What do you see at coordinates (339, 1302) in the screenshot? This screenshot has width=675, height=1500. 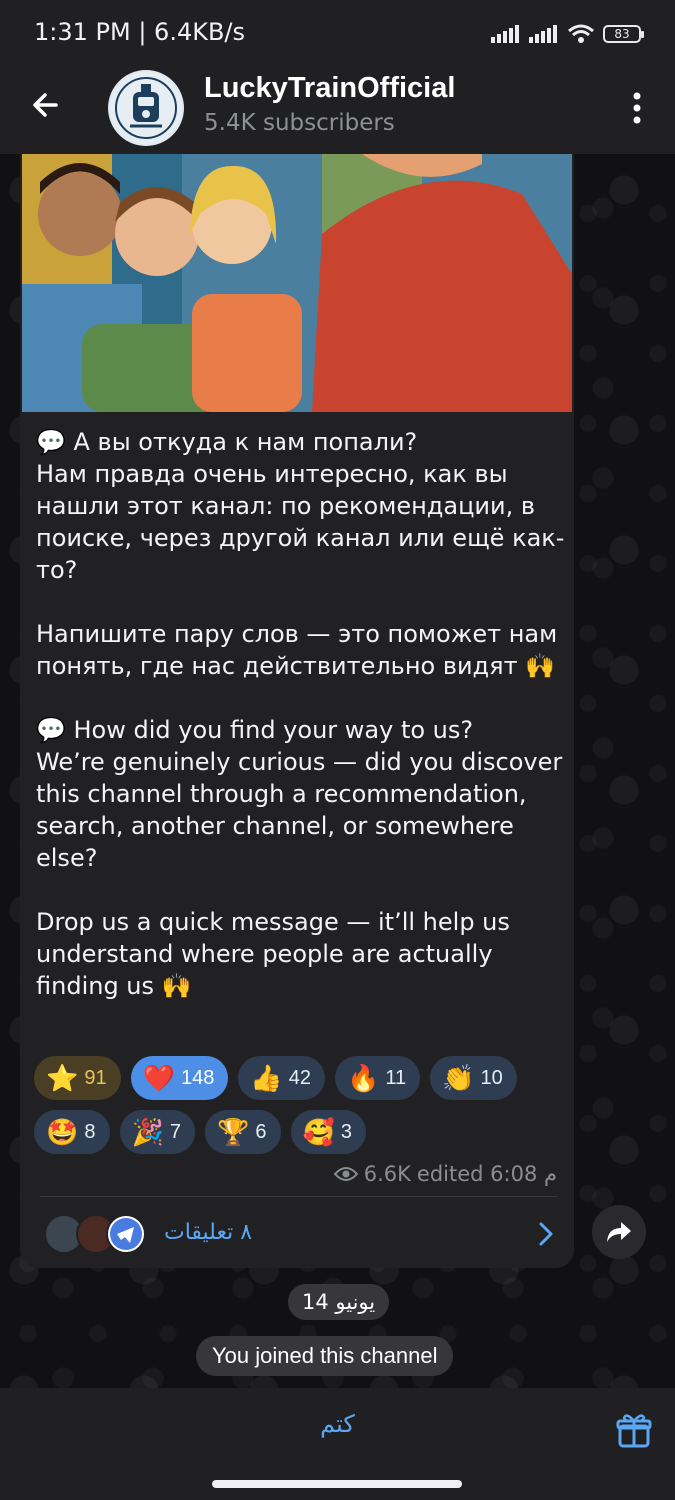 I see `date-separator: 14 يونيو` at bounding box center [339, 1302].